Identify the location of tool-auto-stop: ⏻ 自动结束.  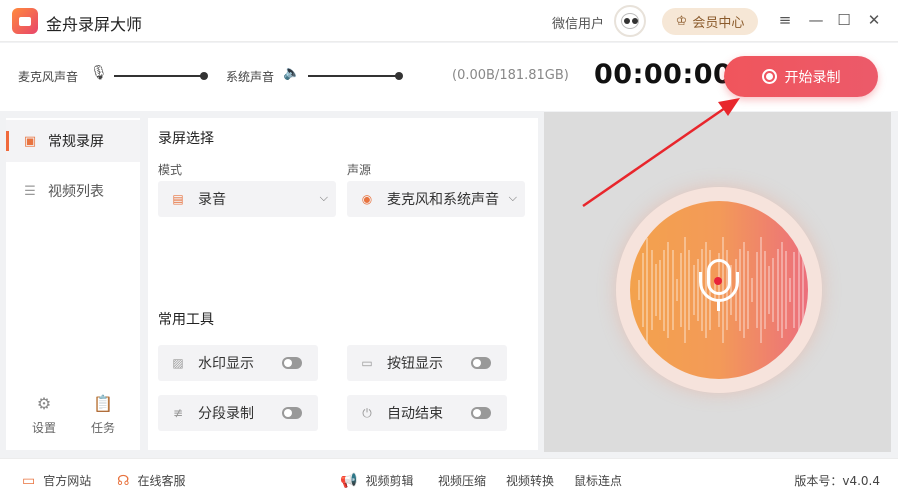
(427, 413).